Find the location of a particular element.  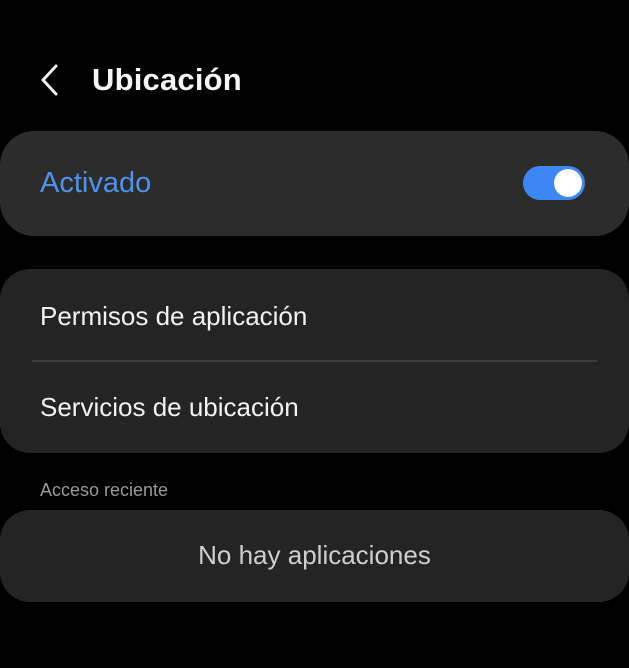

chevron-left-icon is located at coordinates (49, 80).